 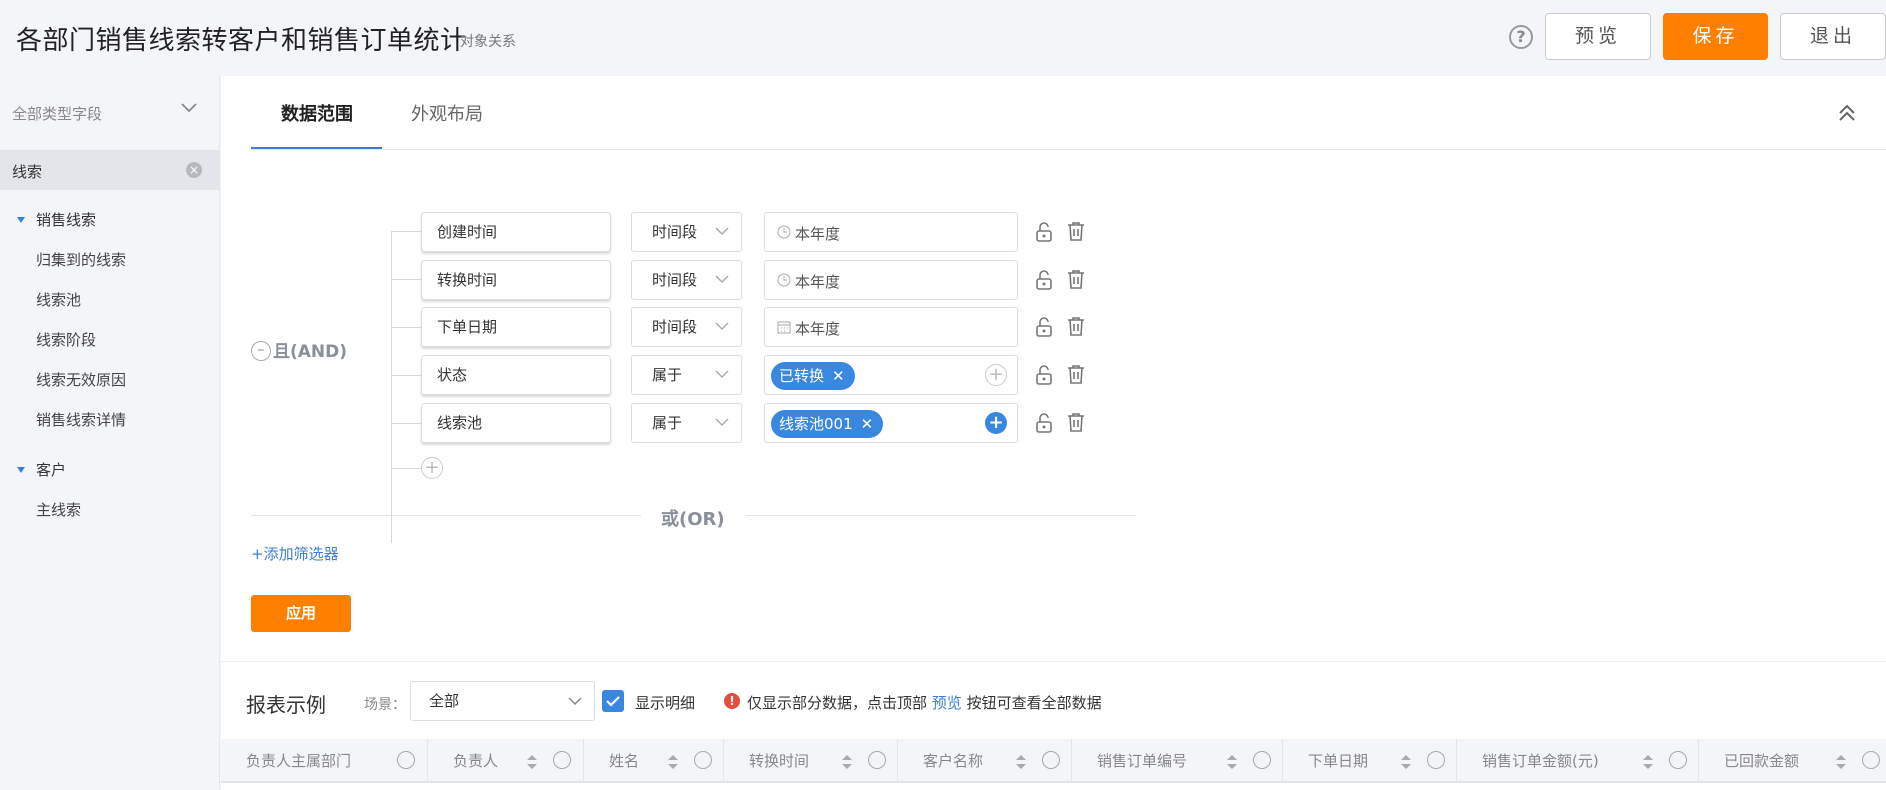 I want to click on show-detail-label: 显示明细, so click(x=665, y=703).